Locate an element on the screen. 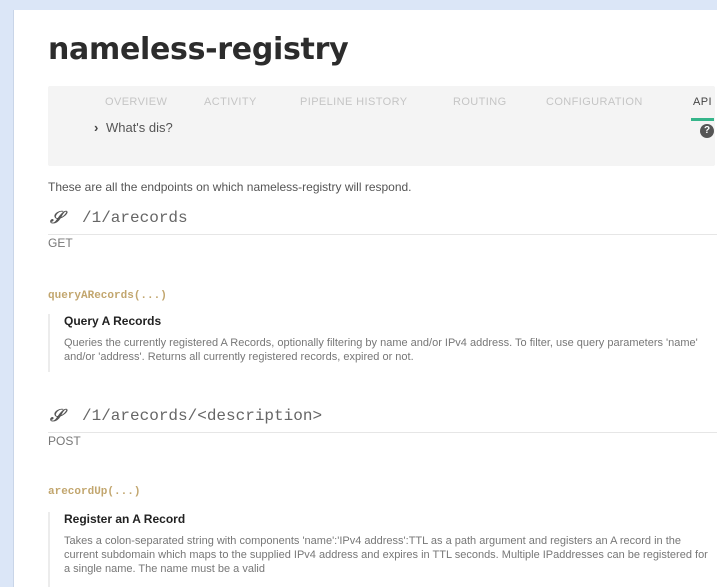  question-circle-icon: ? is located at coordinates (707, 131).